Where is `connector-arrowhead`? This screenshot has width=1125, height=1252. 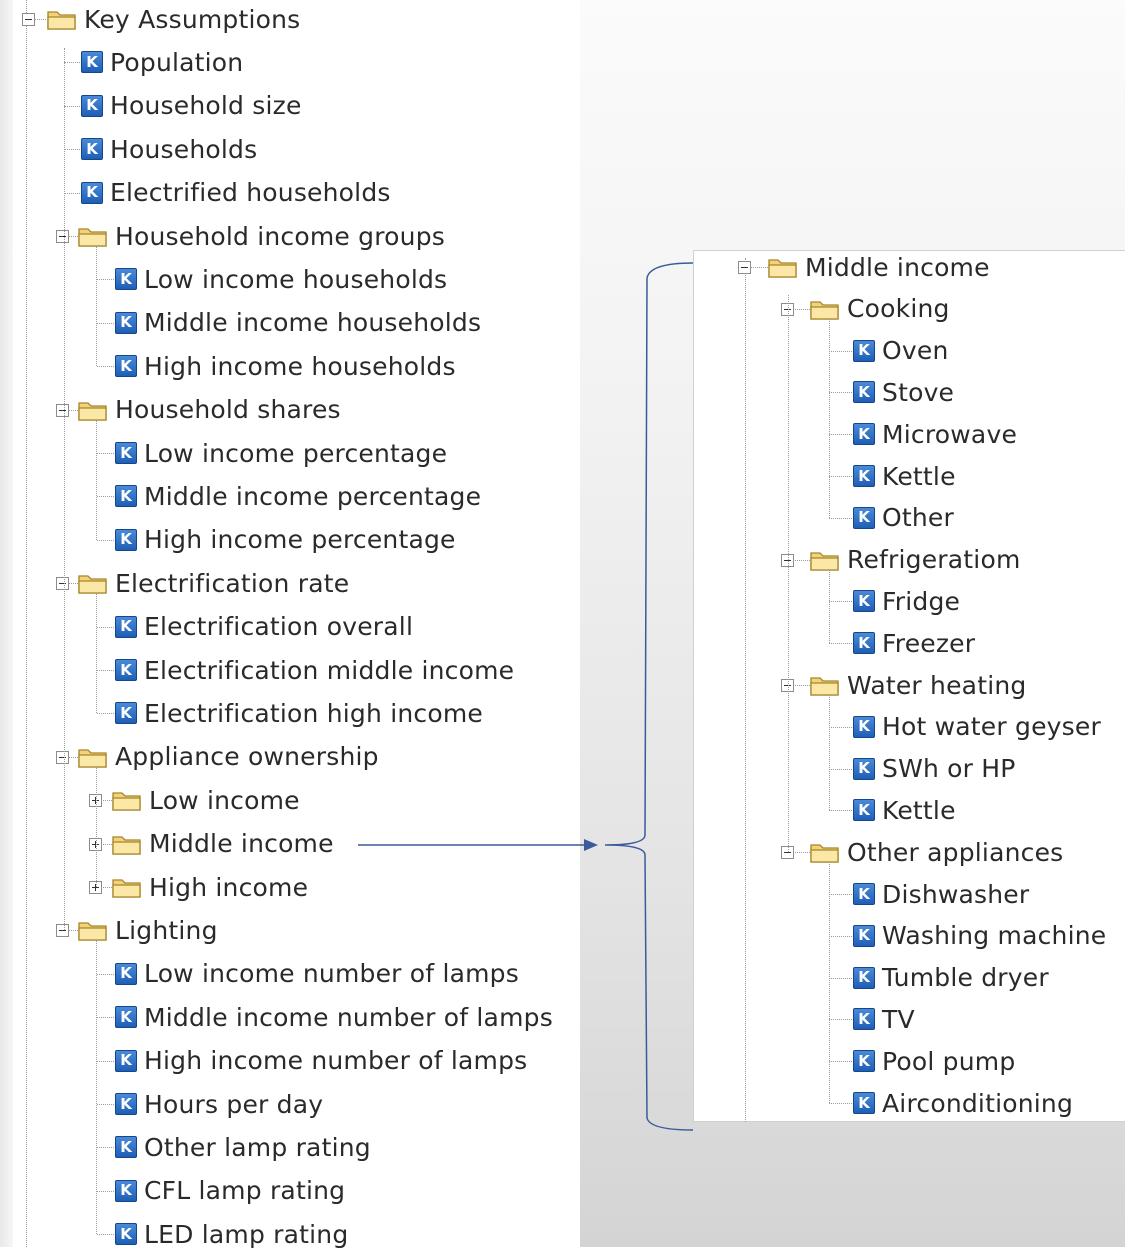
connector-arrowhead is located at coordinates (591, 845).